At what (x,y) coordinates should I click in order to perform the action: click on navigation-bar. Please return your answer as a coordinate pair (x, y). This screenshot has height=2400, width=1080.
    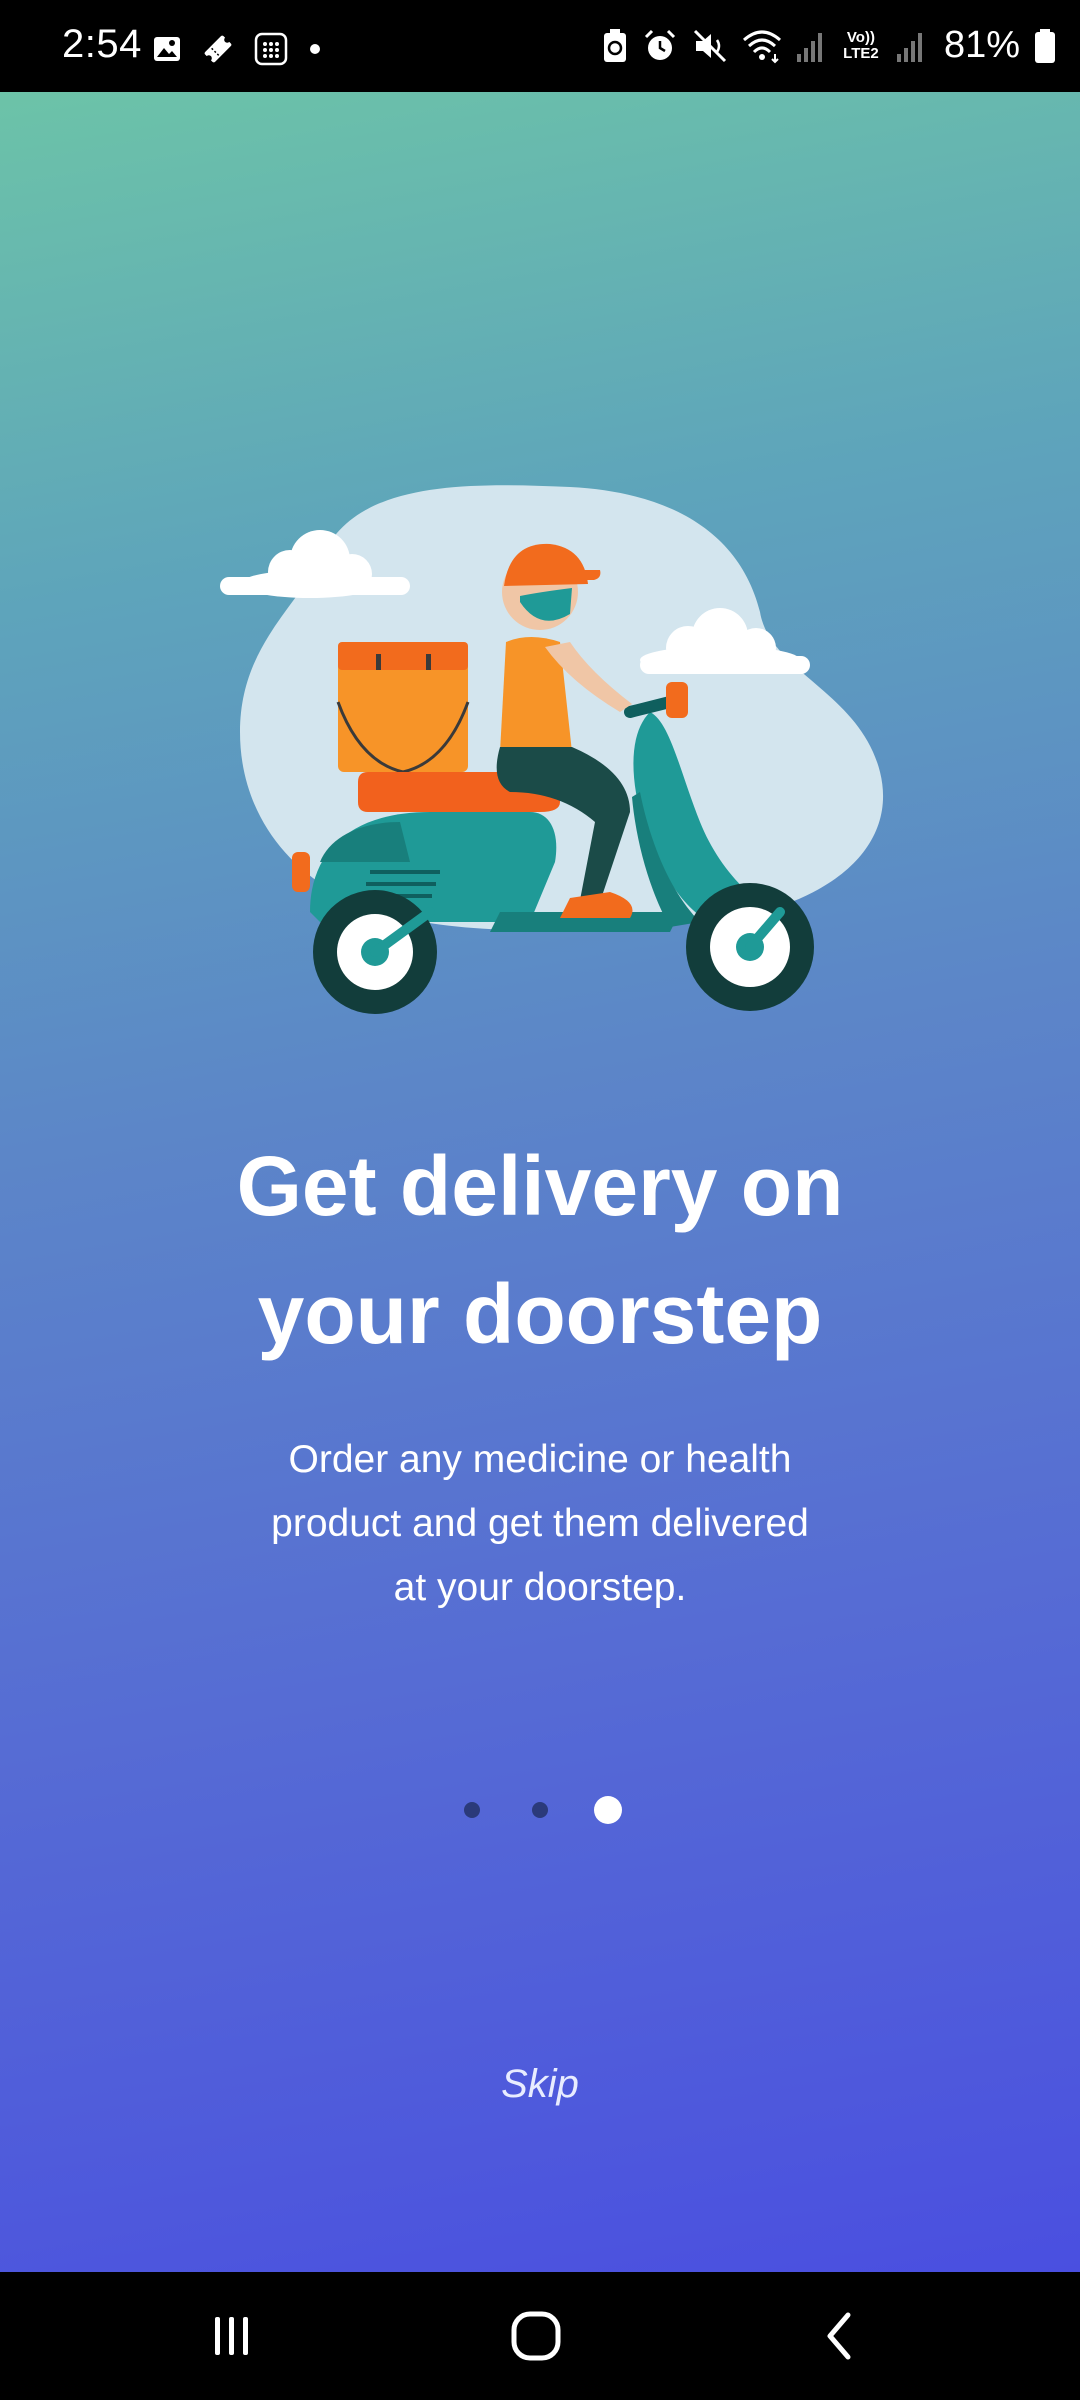
    Looking at the image, I should click on (540, 2336).